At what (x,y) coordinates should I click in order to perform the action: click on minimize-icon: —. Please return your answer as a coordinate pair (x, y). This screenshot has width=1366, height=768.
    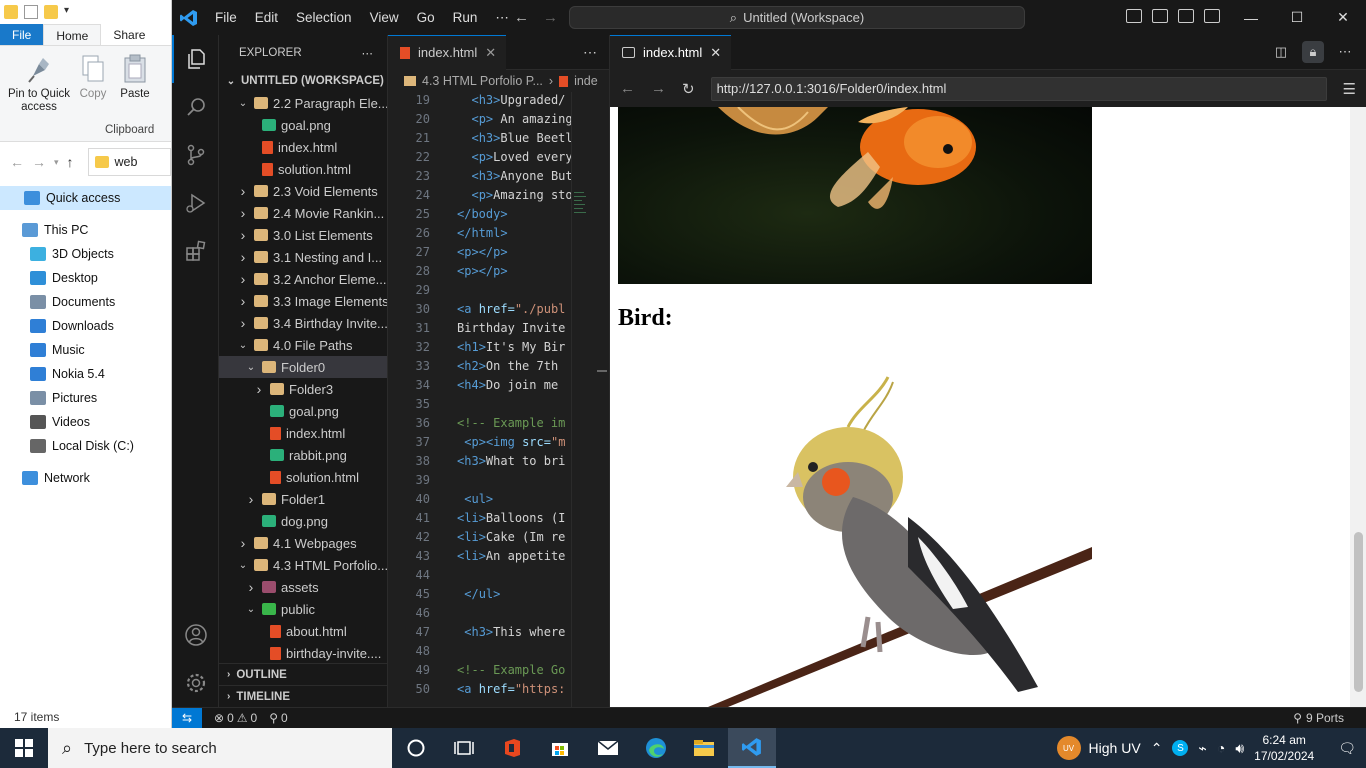
    Looking at the image, I should click on (1251, 17).